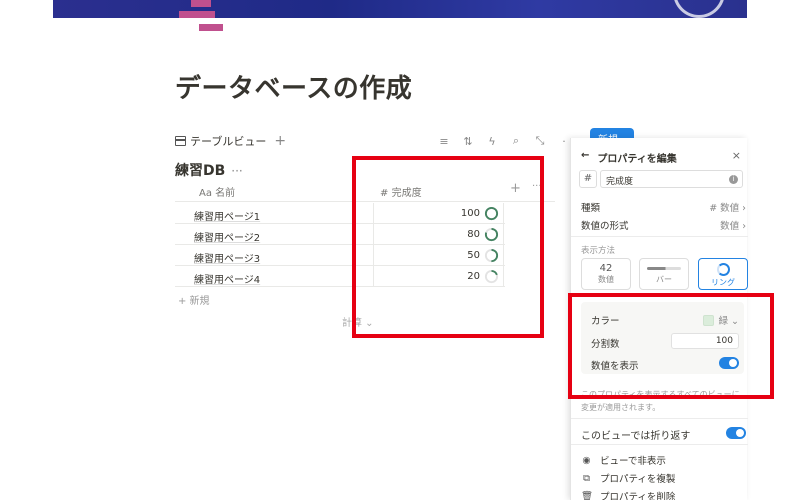 This screenshot has width=800, height=500. I want to click on tab-table-view-label: テーブルビュー, so click(228, 141).